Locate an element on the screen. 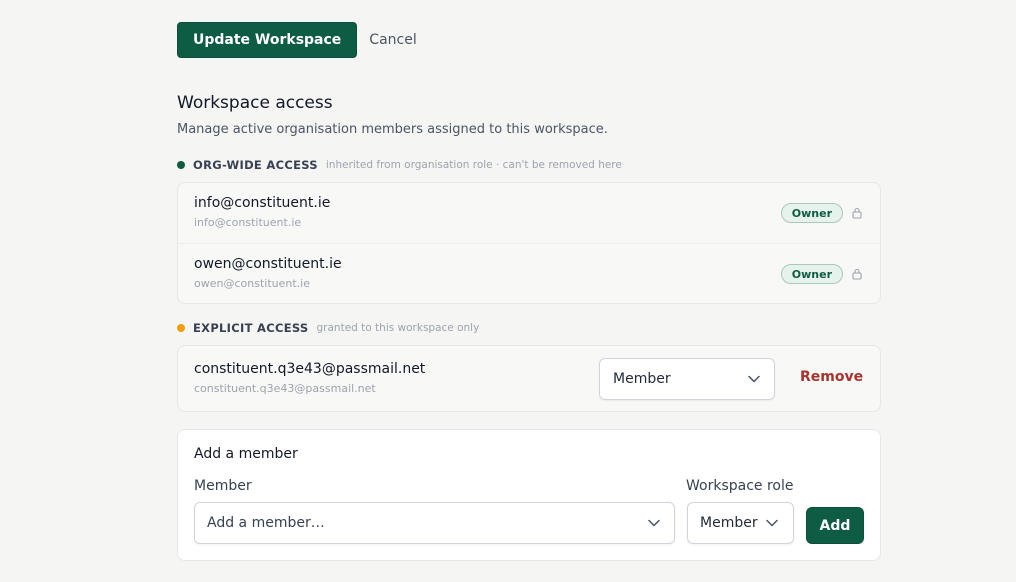  cancel-button: Cancel is located at coordinates (392, 40).